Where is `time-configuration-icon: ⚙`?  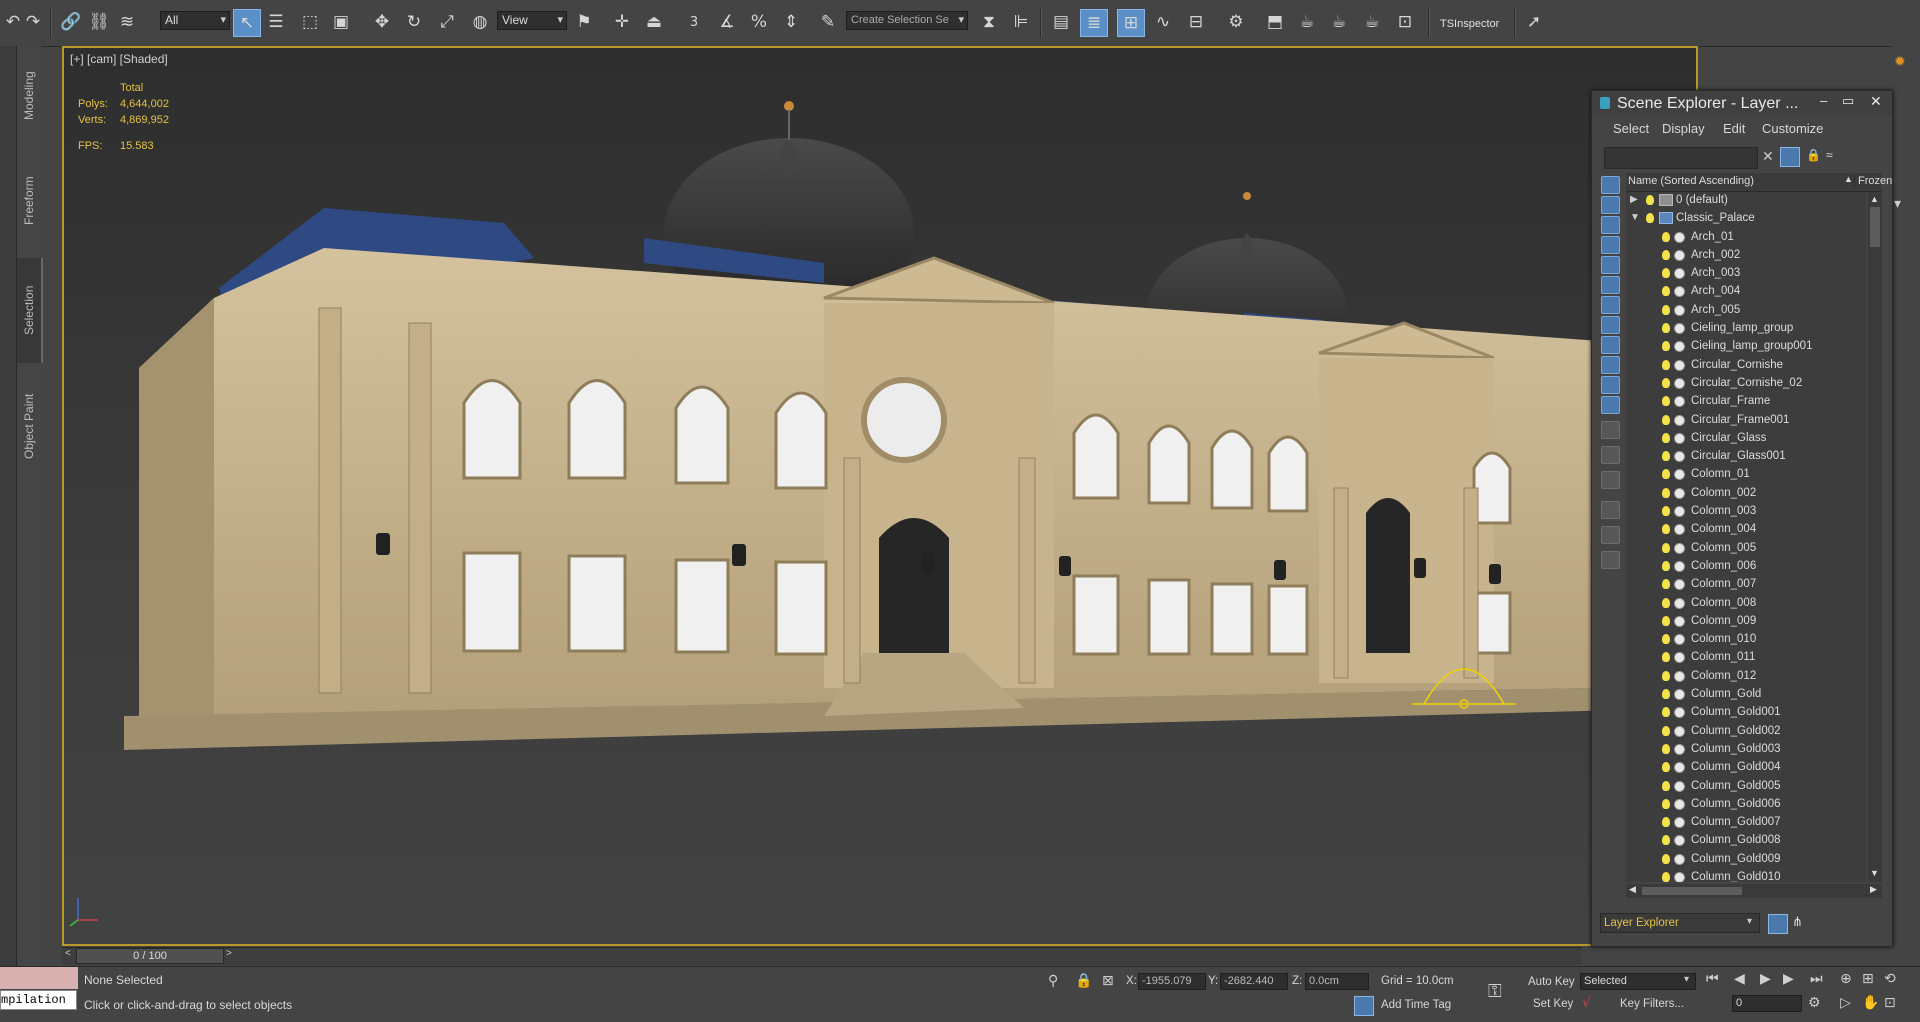 time-configuration-icon: ⚙ is located at coordinates (1814, 1003).